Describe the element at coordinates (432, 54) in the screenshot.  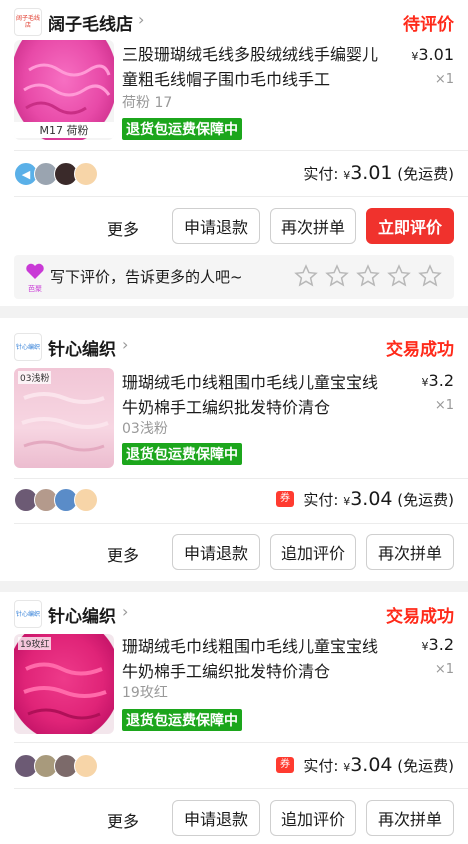
I see `product-price: ¥3.01` at that location.